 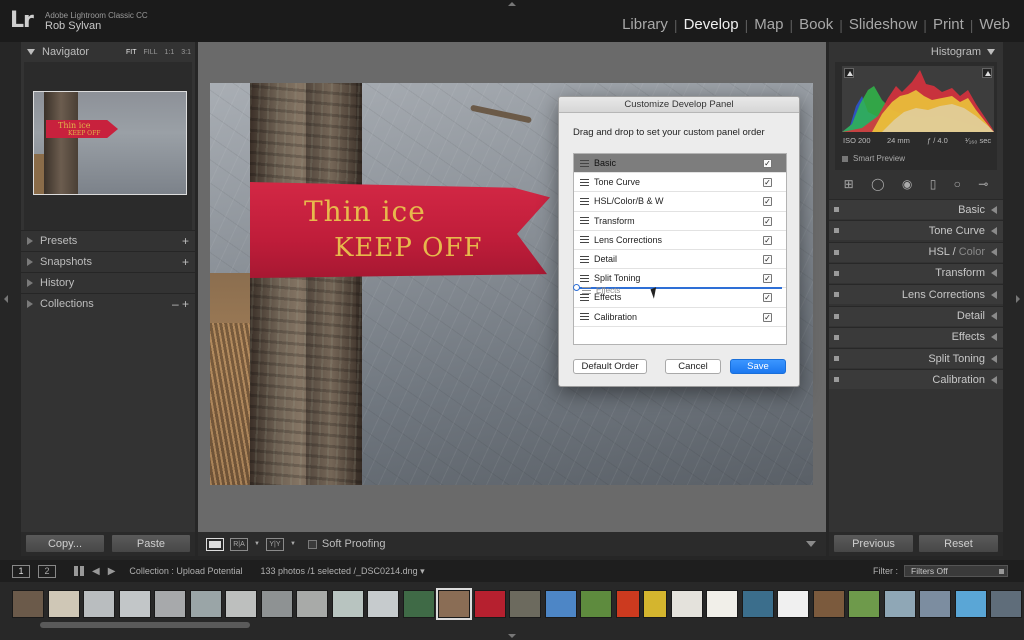 I want to click on left-panel-toggle-icon, so click(x=6, y=299).